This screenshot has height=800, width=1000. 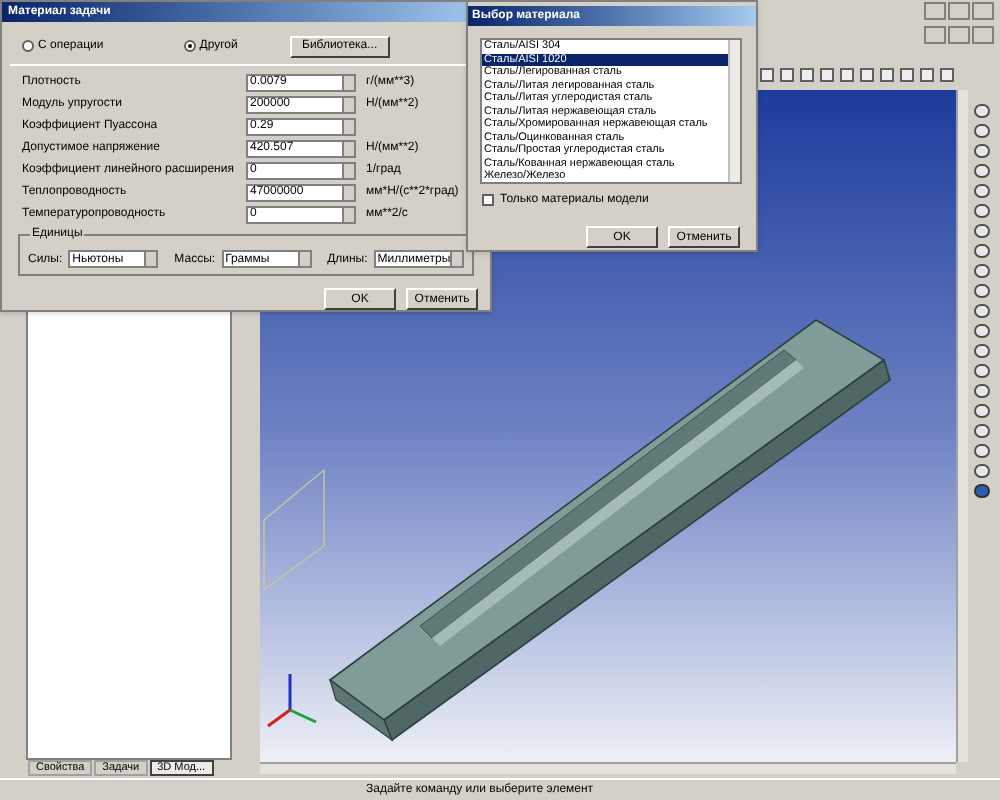 What do you see at coordinates (488, 200) in the screenshot?
I see `checkbox` at bounding box center [488, 200].